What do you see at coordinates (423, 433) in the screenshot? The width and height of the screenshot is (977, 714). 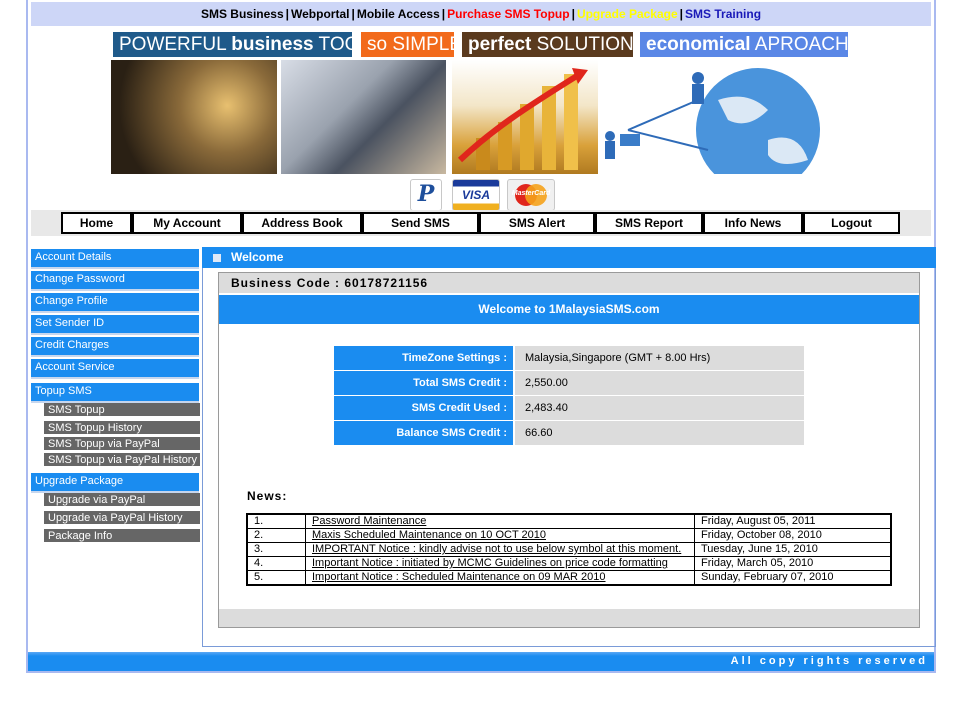 I see `balance-credit-label: Balance SMS Credit :` at bounding box center [423, 433].